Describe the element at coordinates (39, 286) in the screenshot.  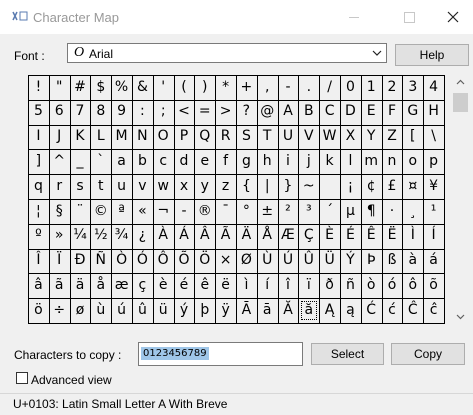
I see `char-cell: â` at that location.